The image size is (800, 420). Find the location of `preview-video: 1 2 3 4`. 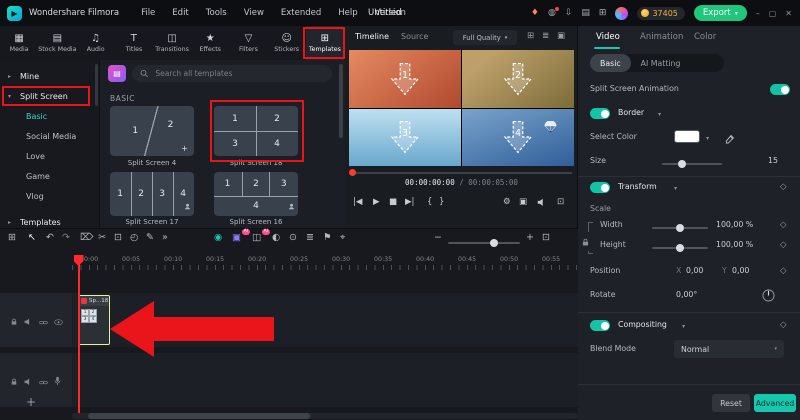

preview-video: 1 2 3 4 is located at coordinates (461, 108).